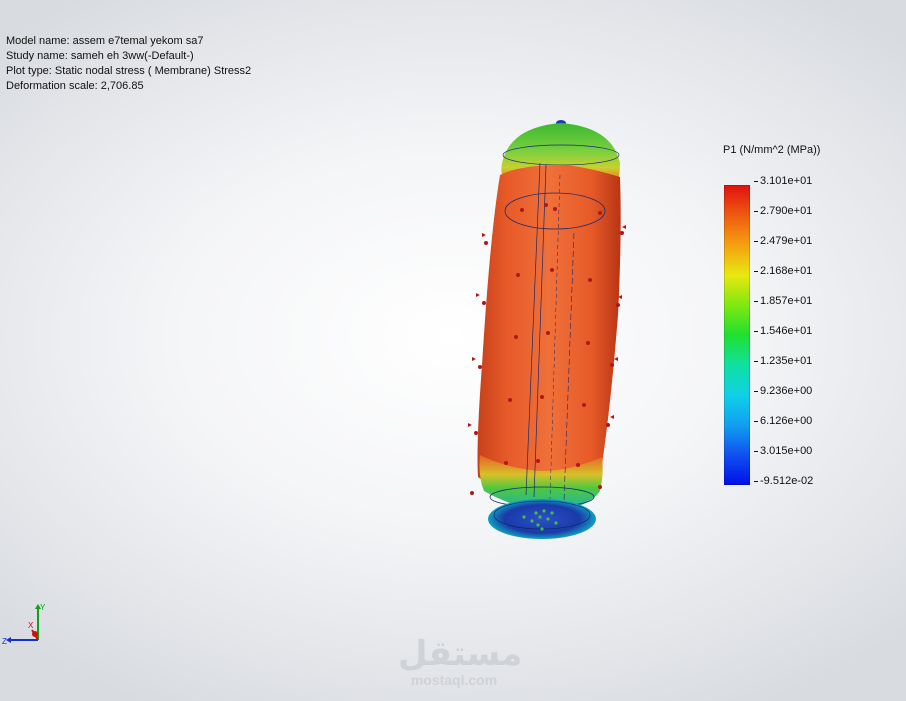 Image resolution: width=906 pixels, height=701 pixels. I want to click on legend-row: 3.101e+01, so click(783, 181).